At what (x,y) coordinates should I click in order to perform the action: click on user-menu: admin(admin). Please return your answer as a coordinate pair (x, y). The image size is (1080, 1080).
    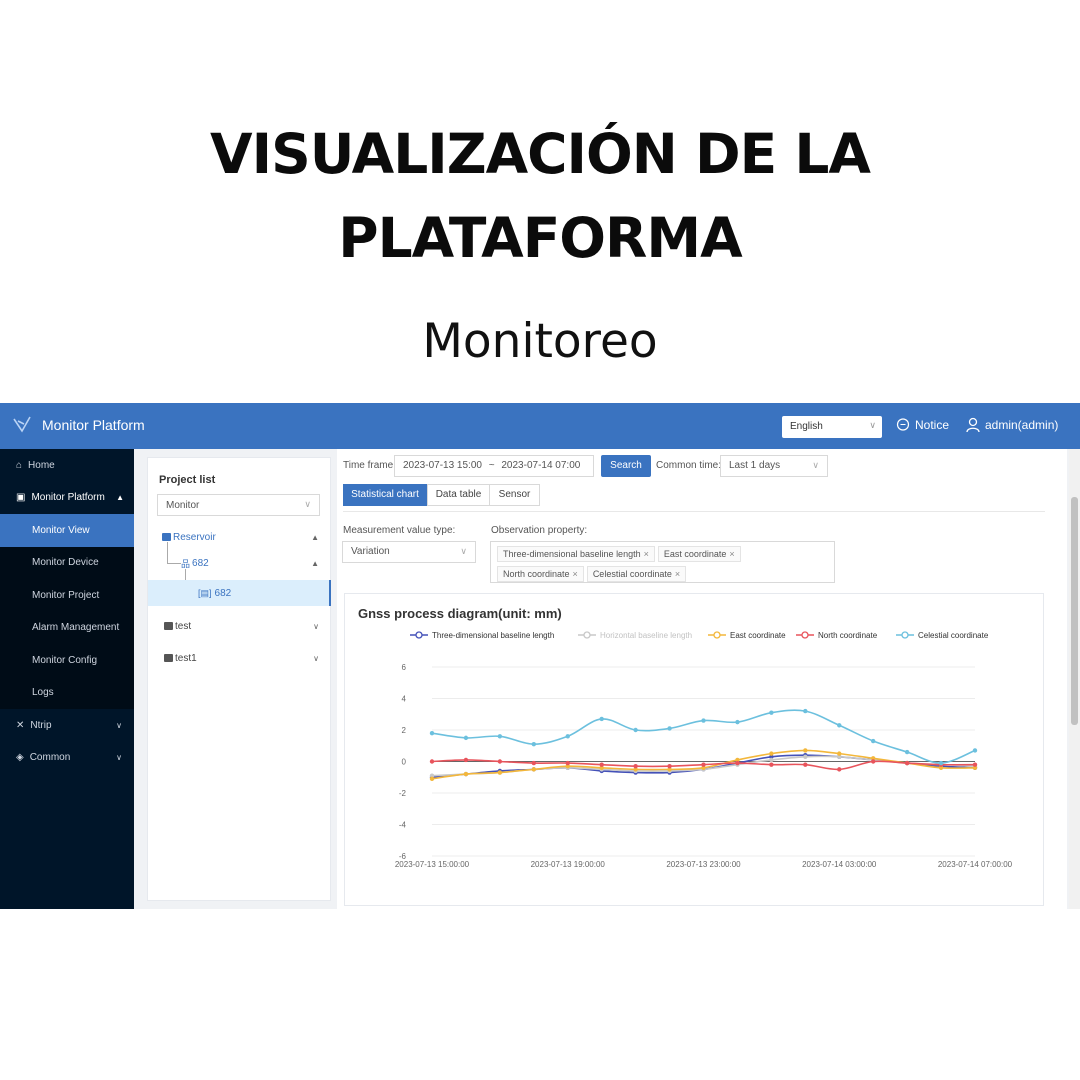
    Looking at the image, I should click on (1012, 425).